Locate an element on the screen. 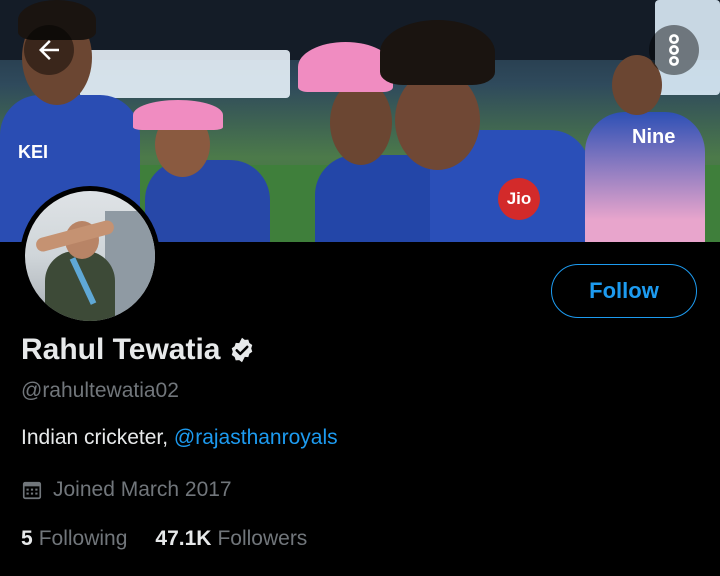 This screenshot has width=720, height=576. avatar is located at coordinates (90, 256).